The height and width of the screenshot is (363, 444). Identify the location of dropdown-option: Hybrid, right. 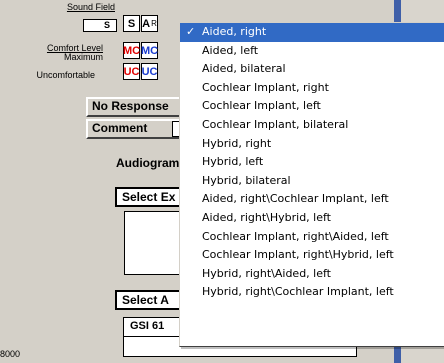
(312, 144).